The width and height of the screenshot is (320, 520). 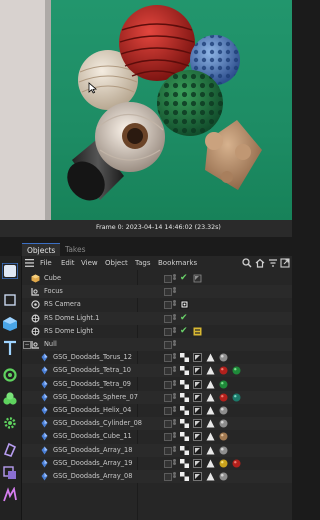 What do you see at coordinates (92, 436) in the screenshot?
I see `object-label: GSG_Doodads_Cube_11` at bounding box center [92, 436].